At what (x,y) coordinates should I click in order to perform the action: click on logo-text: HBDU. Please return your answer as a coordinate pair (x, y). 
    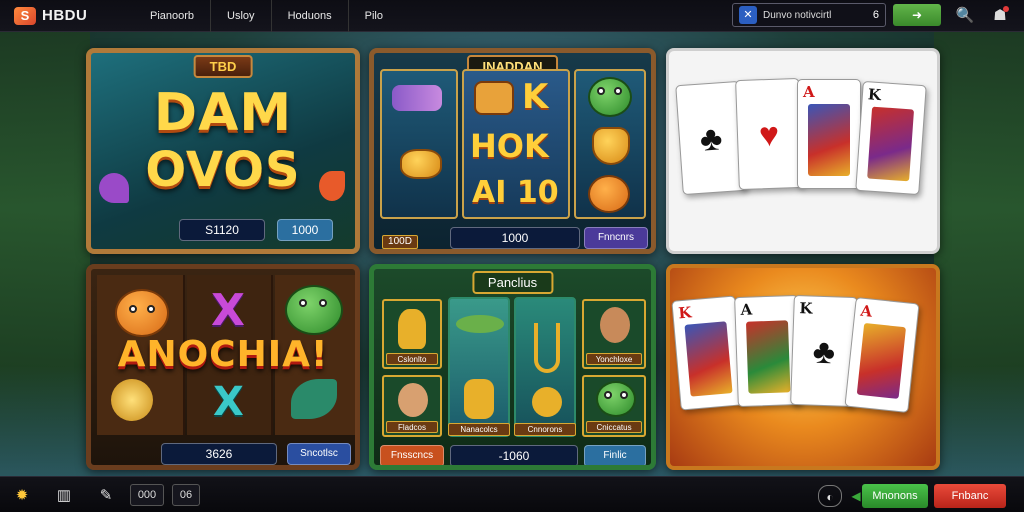
    Looking at the image, I should click on (65, 15).